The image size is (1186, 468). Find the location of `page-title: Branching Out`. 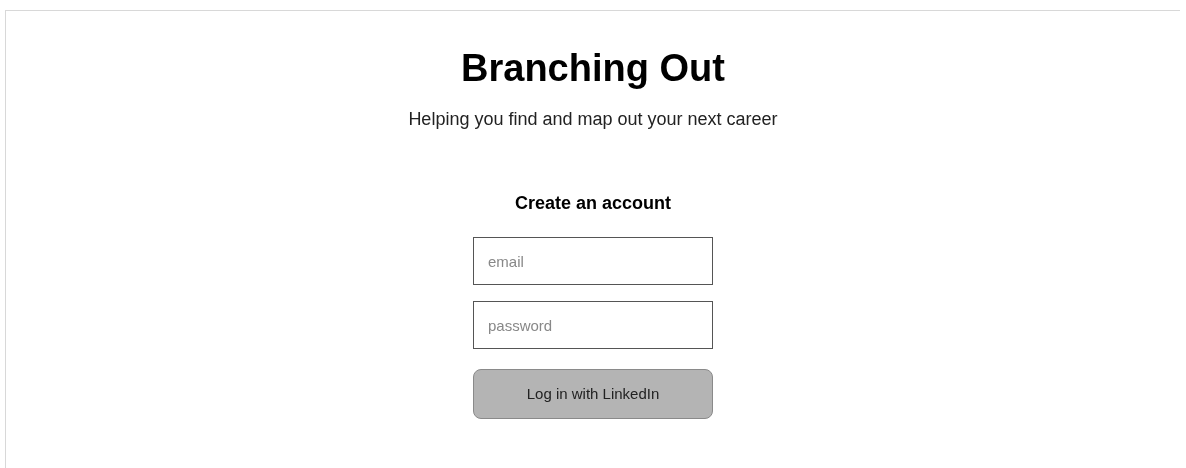

page-title: Branching Out is located at coordinates (593, 68).